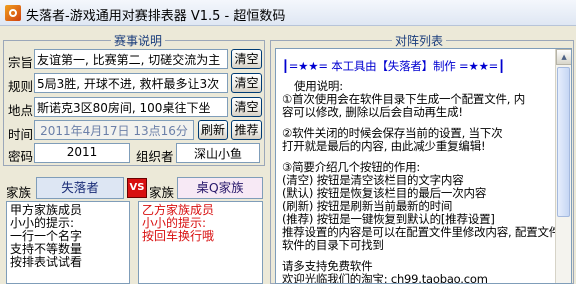 Image resolution: width=576 pixels, height=284 pixels. I want to click on team-b-roster: 乙方家族成员 小小的提示: 按回车换行哦, so click(200, 242).